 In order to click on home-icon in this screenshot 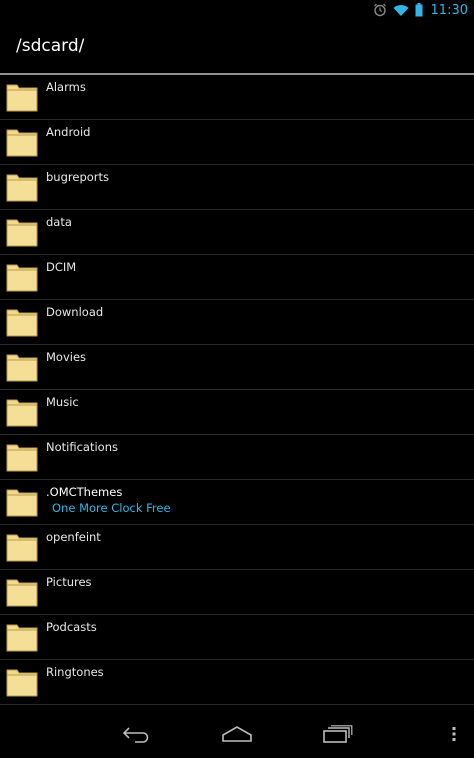, I will do `click(237, 736)`.